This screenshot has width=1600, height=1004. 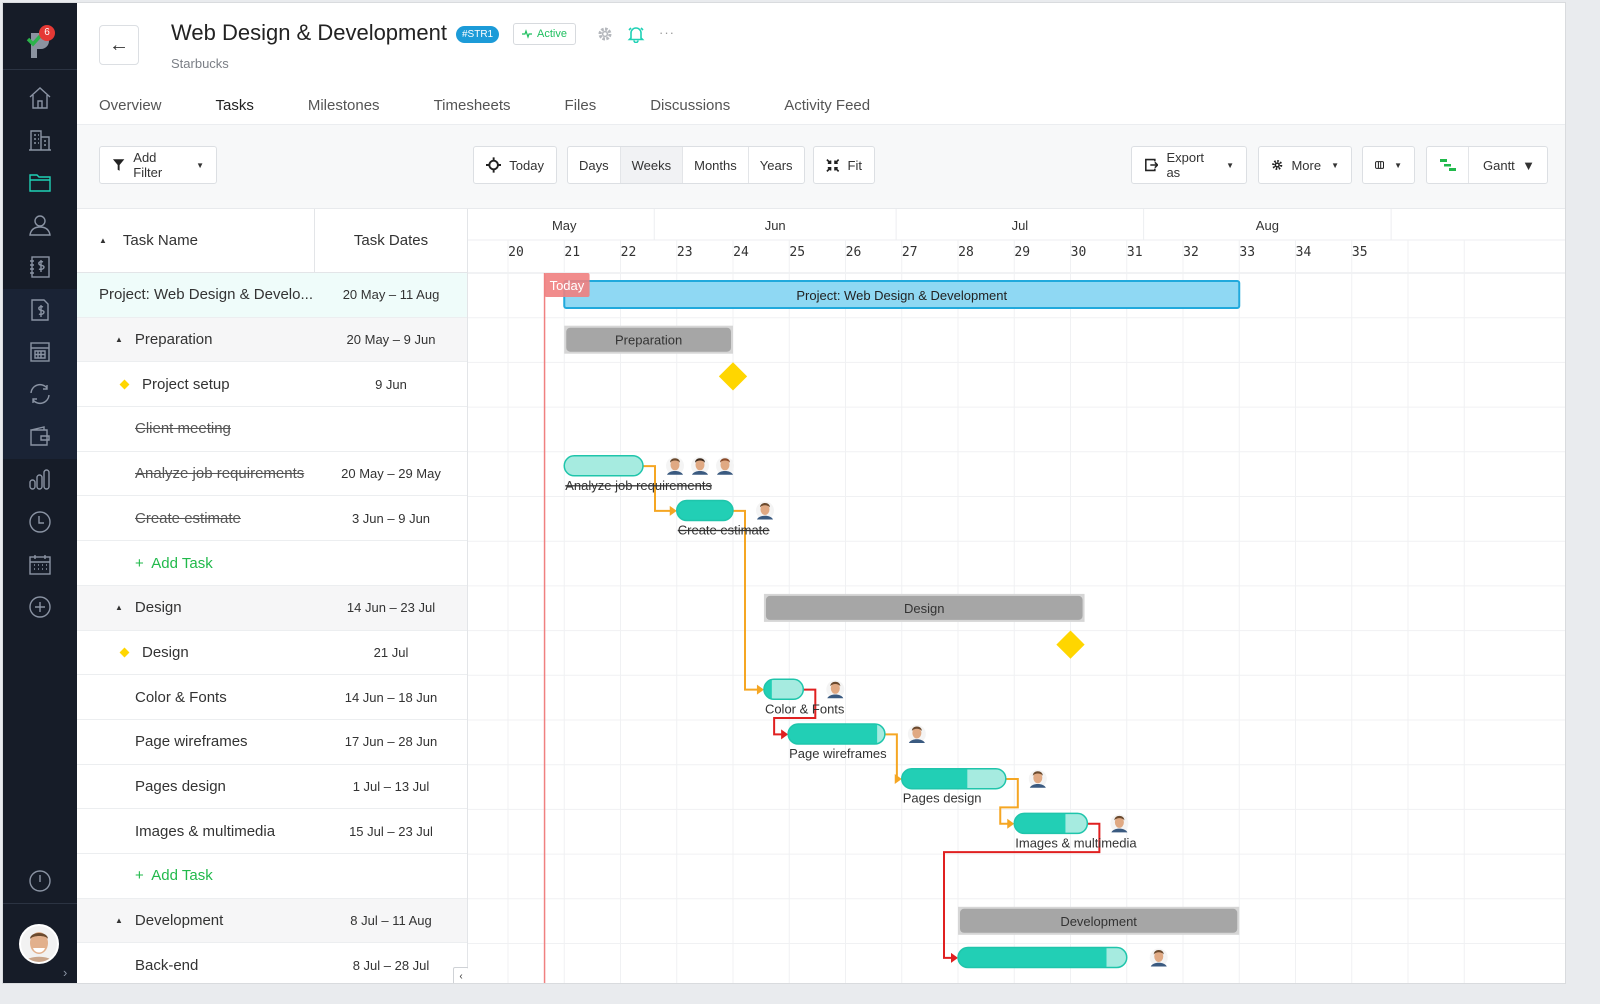 I want to click on task-row: Images & multimedia 15 Jul – 23 Jul, so click(x=272, y=832).